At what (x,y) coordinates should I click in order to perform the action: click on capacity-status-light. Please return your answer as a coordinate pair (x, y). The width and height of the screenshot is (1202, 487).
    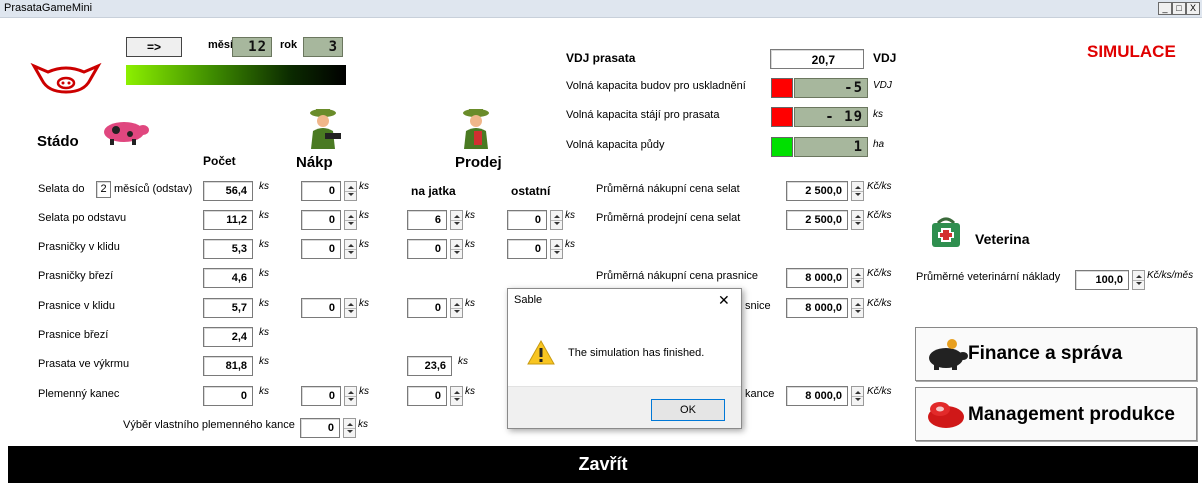
    Looking at the image, I should click on (782, 88).